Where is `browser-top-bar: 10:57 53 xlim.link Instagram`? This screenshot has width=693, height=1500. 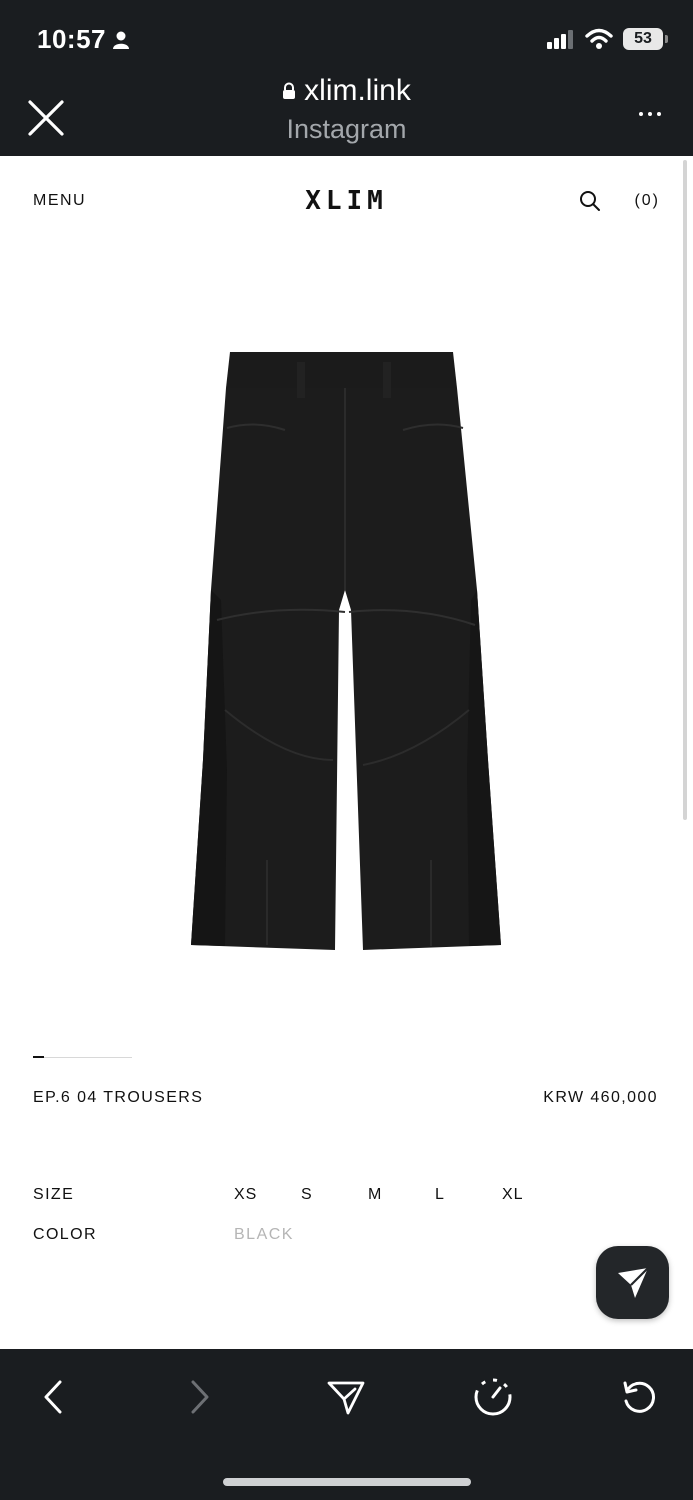
browser-top-bar: 10:57 53 xlim.link Instagram is located at coordinates (346, 78).